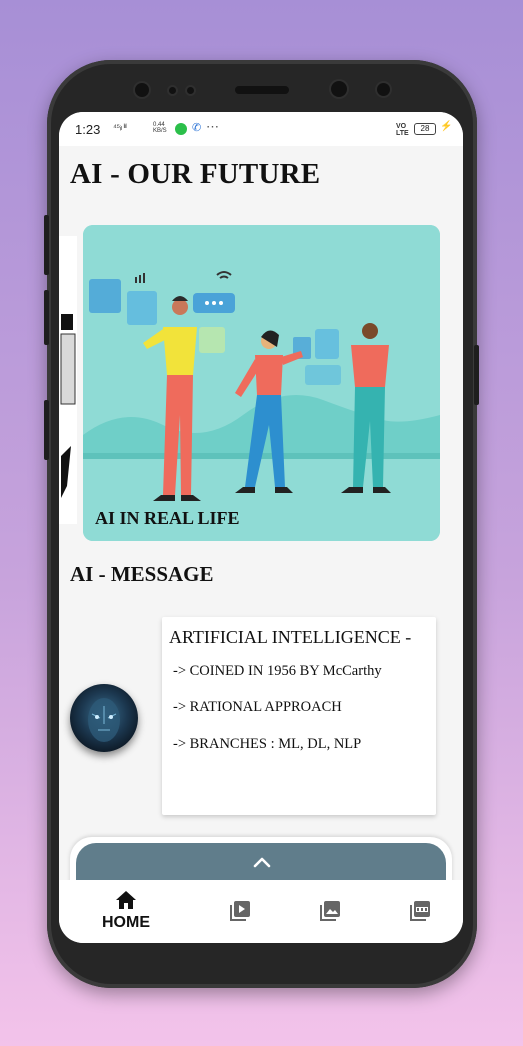 This screenshot has height=1046, width=523. Describe the element at coordinates (126, 911) in the screenshot. I see `nav-item-home: HOME` at that location.